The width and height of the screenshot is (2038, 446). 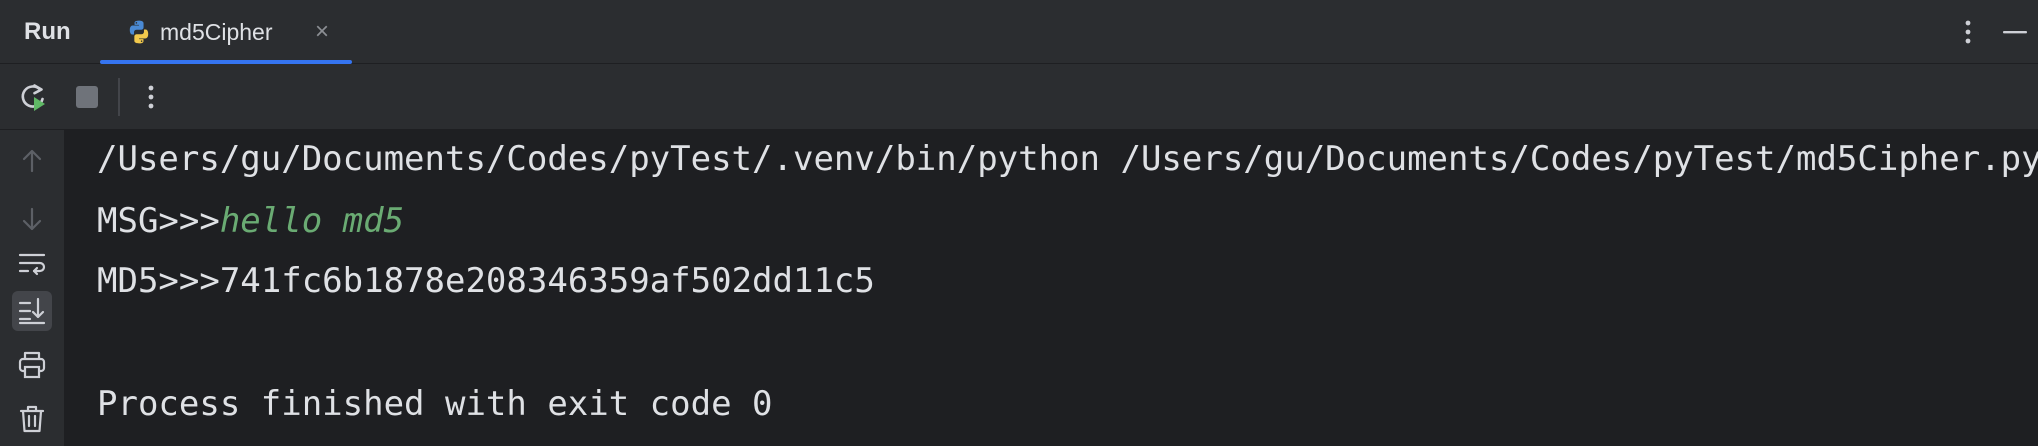 What do you see at coordinates (87, 97) in the screenshot?
I see `stop-icon` at bounding box center [87, 97].